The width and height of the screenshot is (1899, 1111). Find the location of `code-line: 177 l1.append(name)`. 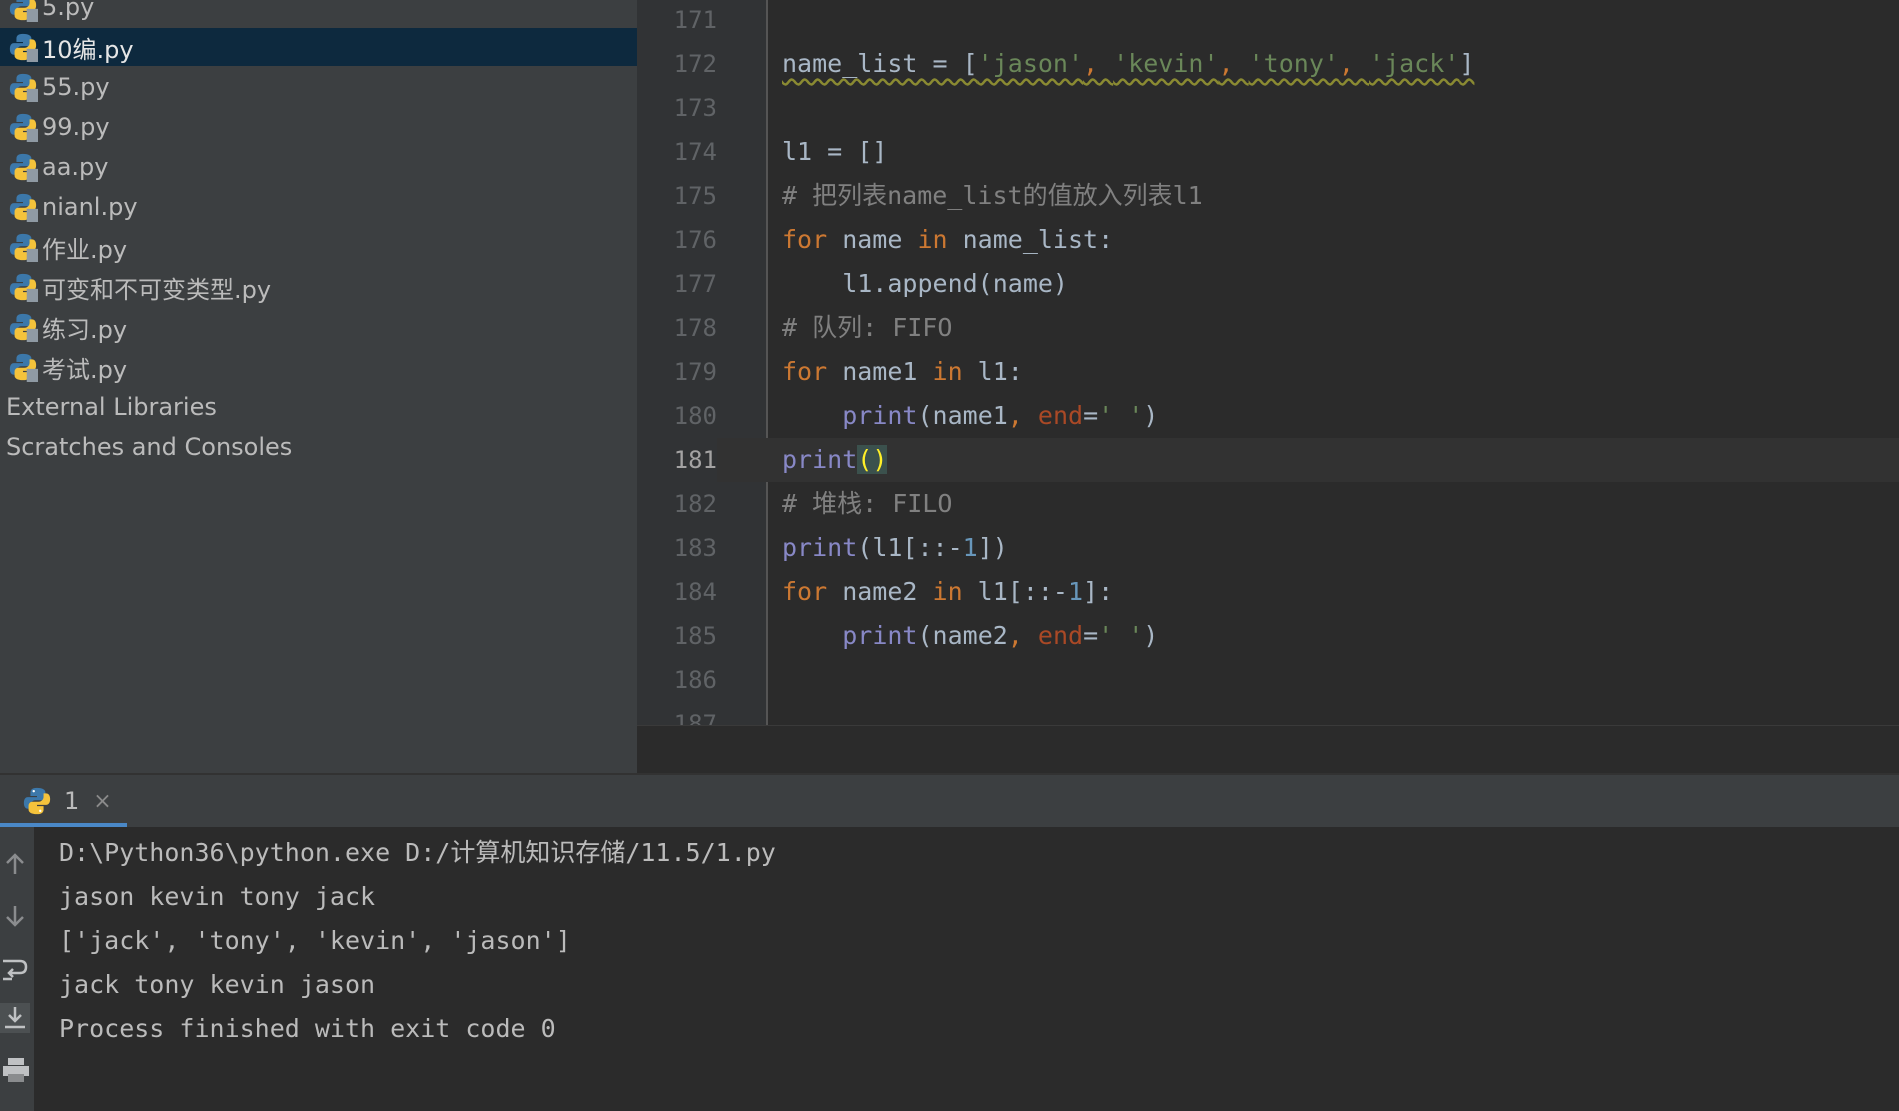

code-line: 177 l1.append(name) is located at coordinates (1268, 284).